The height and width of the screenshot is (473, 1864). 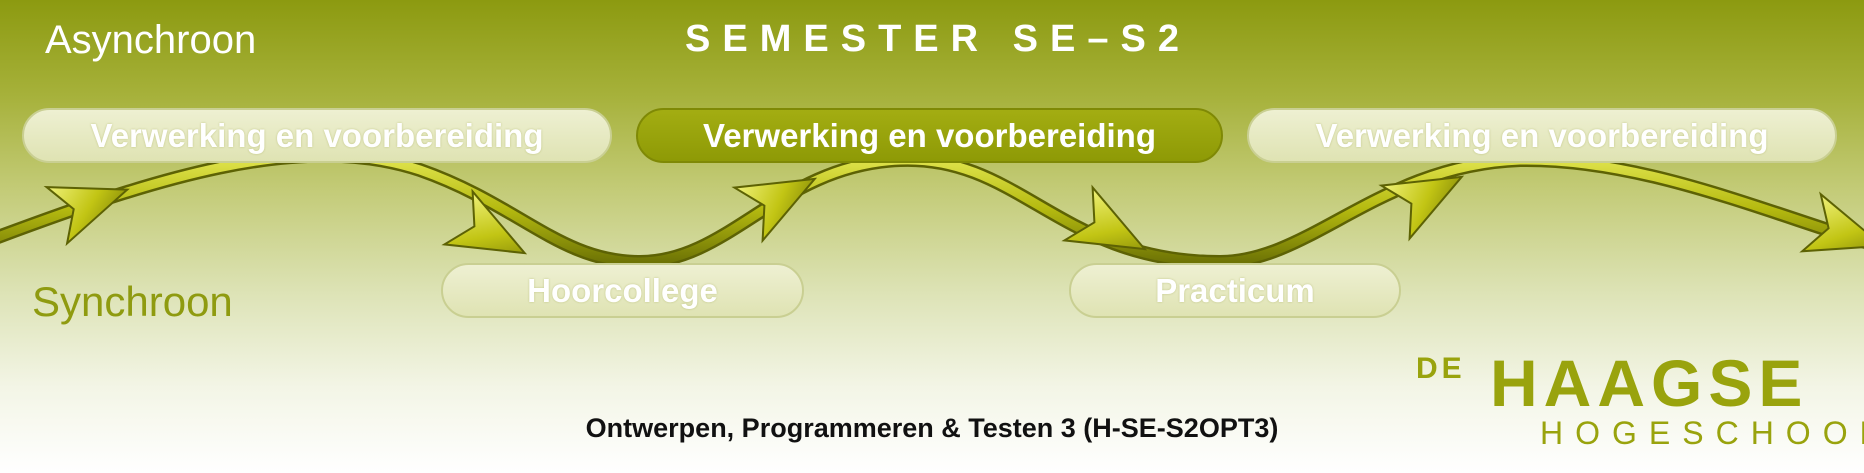 I want to click on logo-line-de: DE, so click(x=1441, y=368).